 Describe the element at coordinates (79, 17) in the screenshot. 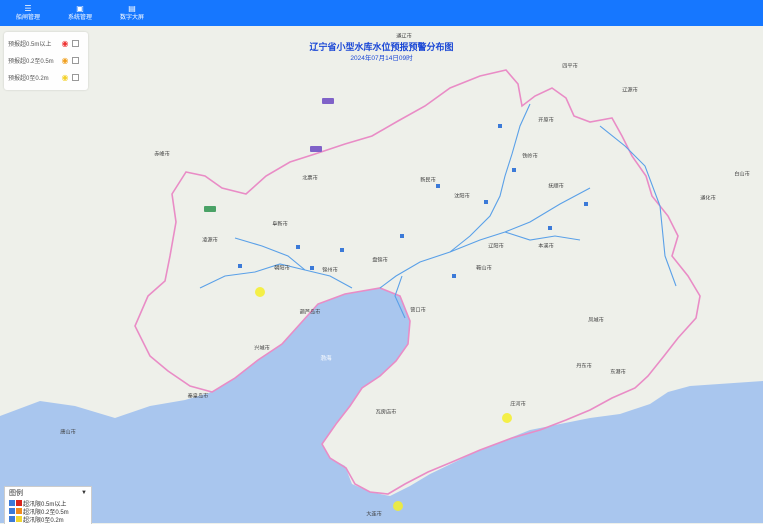

I see `nav-item-label: 系统管理` at that location.